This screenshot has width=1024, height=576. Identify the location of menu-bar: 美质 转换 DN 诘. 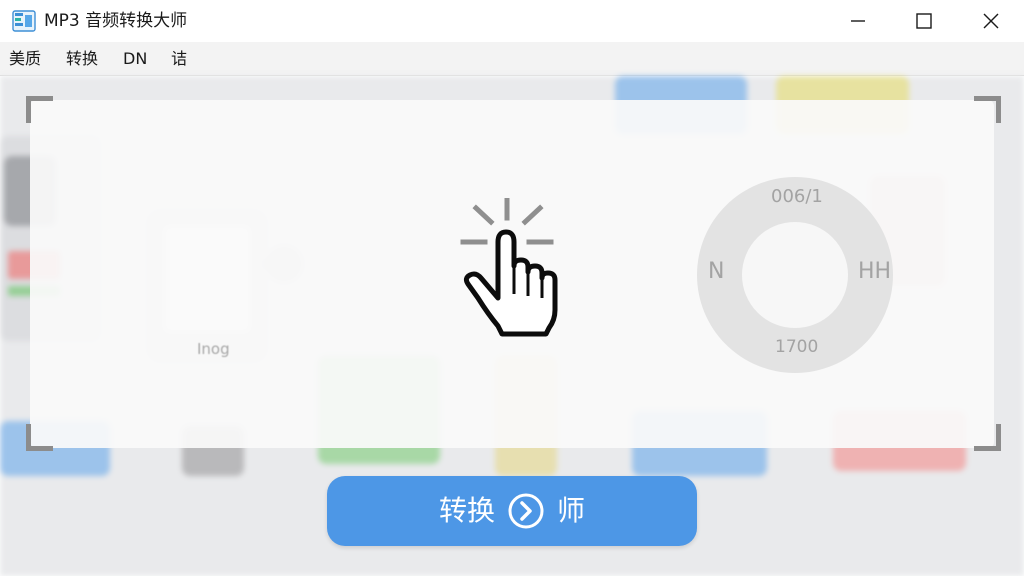
(512, 59).